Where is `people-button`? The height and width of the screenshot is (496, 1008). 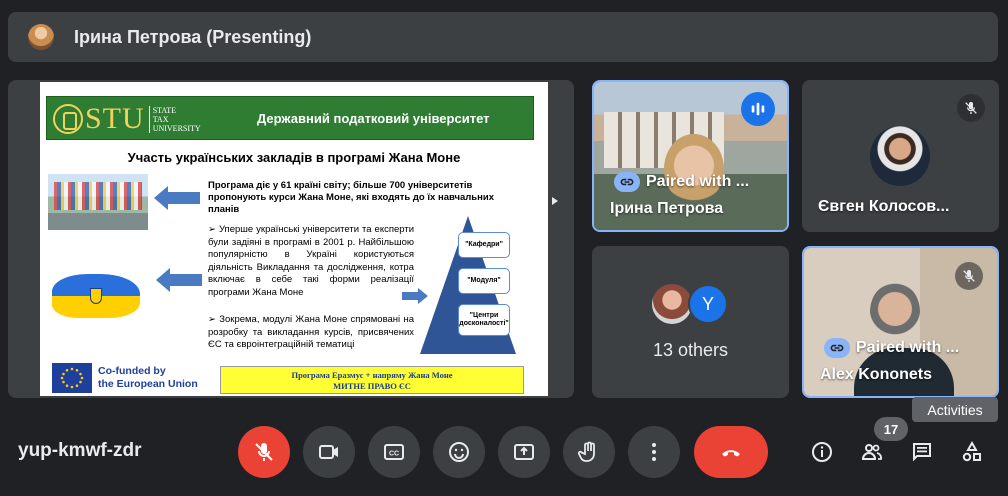
people-button is located at coordinates (872, 452).